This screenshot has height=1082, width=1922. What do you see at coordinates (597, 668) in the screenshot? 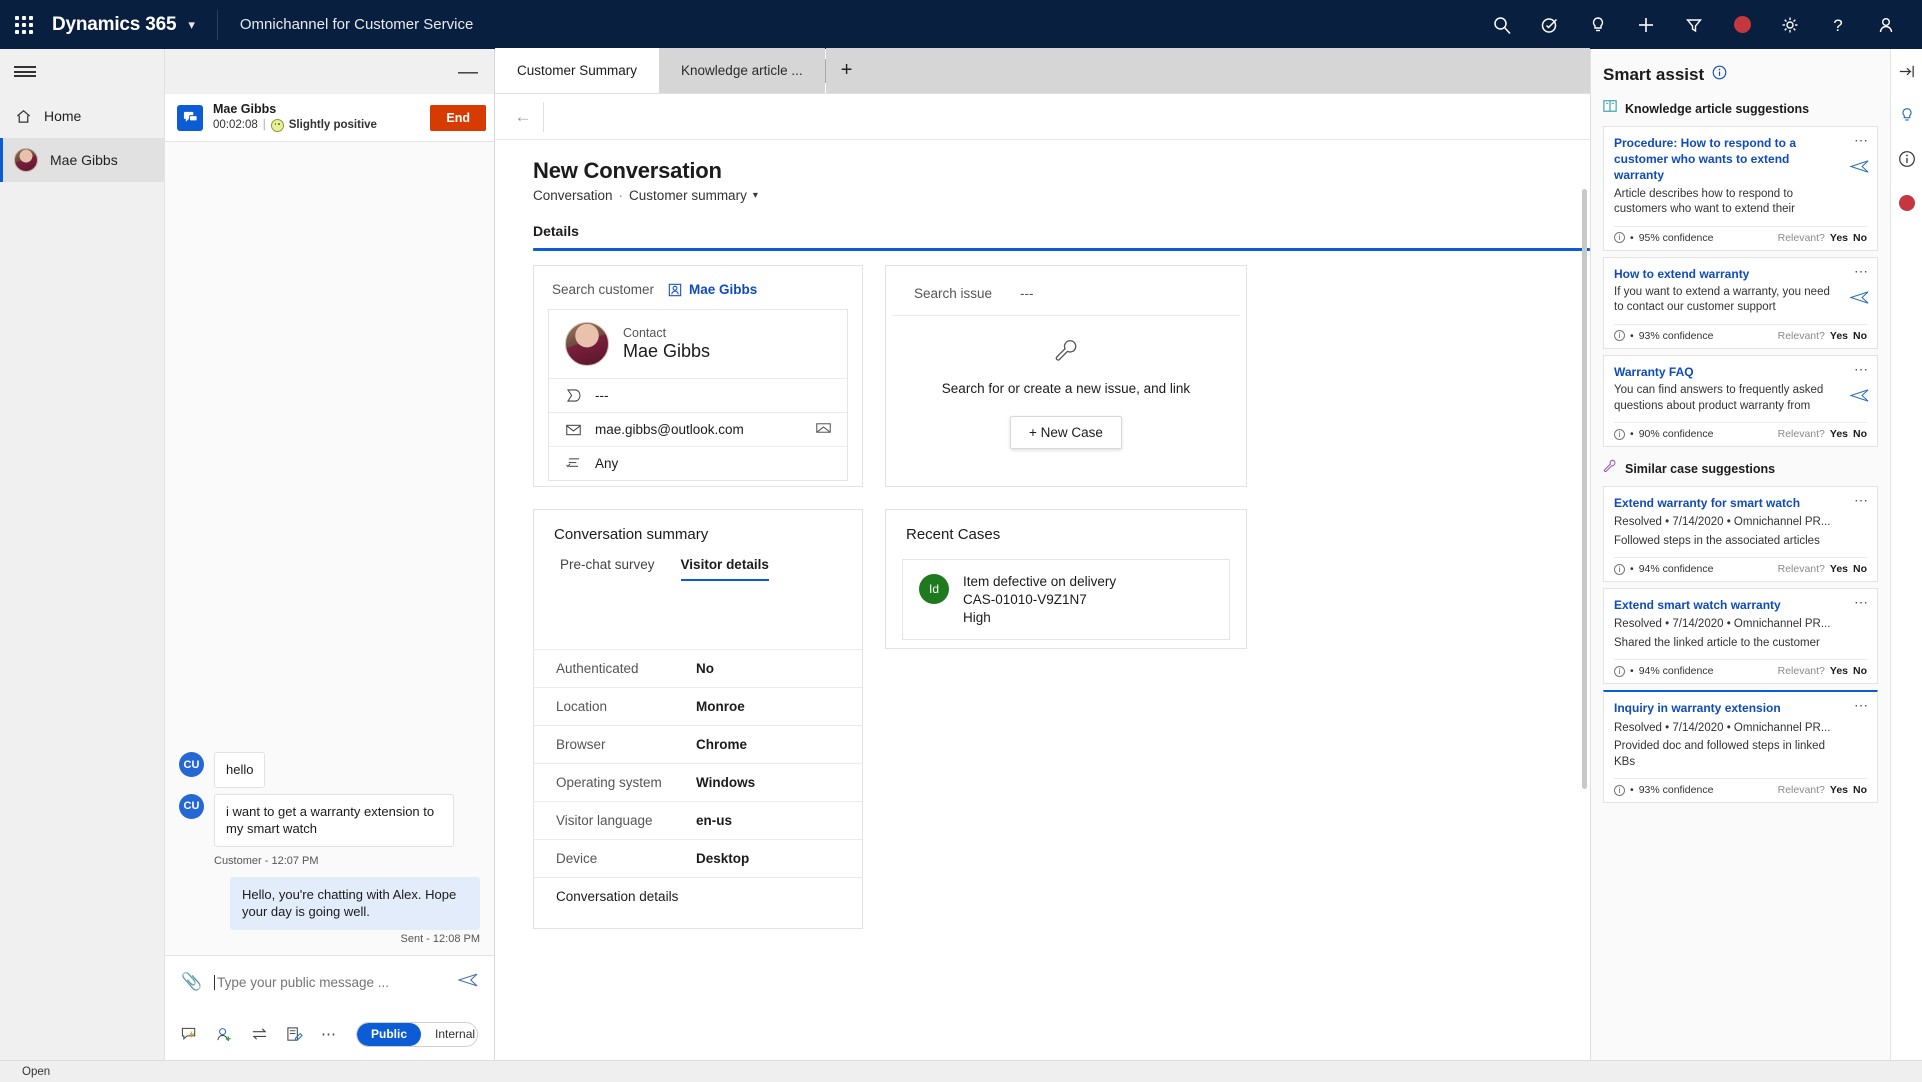
I see `row-key: Authenticated` at bounding box center [597, 668].